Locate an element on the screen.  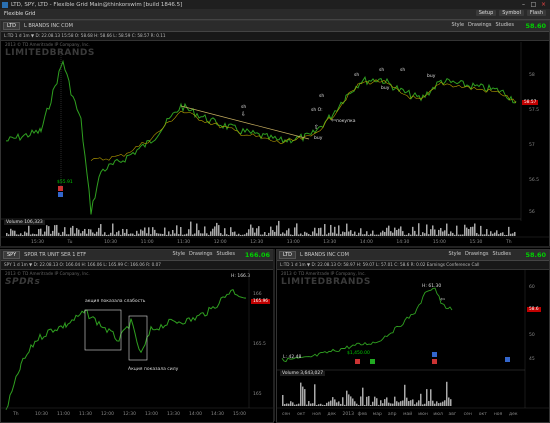
x-tick: ноя is located at coordinates (498, 414).